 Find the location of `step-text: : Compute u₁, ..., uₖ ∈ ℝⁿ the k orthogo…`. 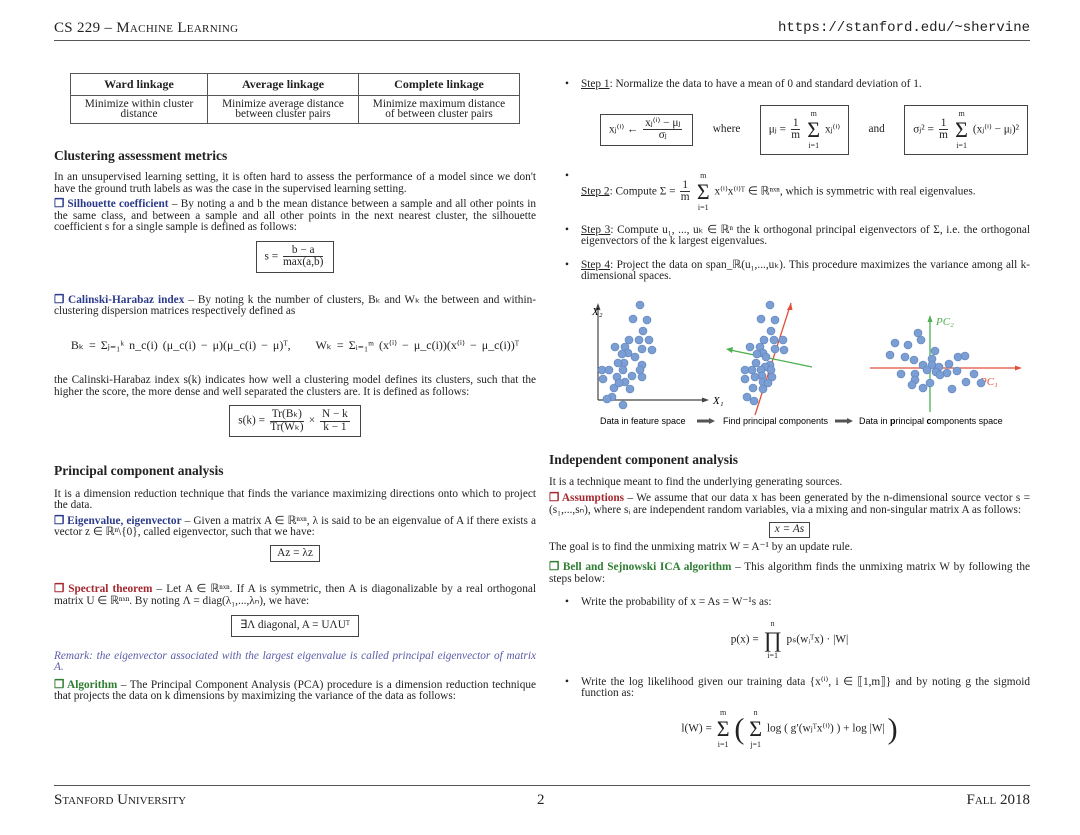

step-text: : Compute u₁, ..., uₖ ∈ ℝⁿ the k orthogo… is located at coordinates (806, 235).